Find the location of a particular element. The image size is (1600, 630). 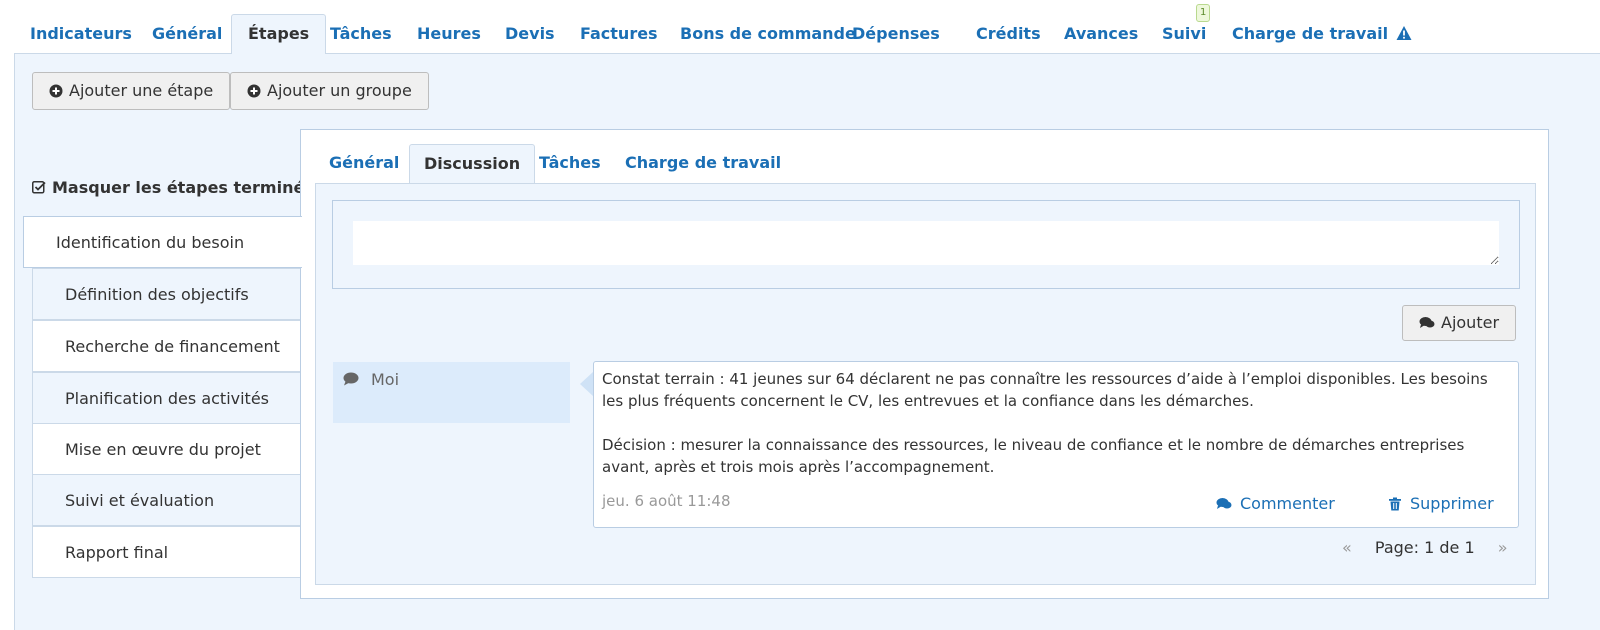

checked-checkbox-icon is located at coordinates (39, 187).